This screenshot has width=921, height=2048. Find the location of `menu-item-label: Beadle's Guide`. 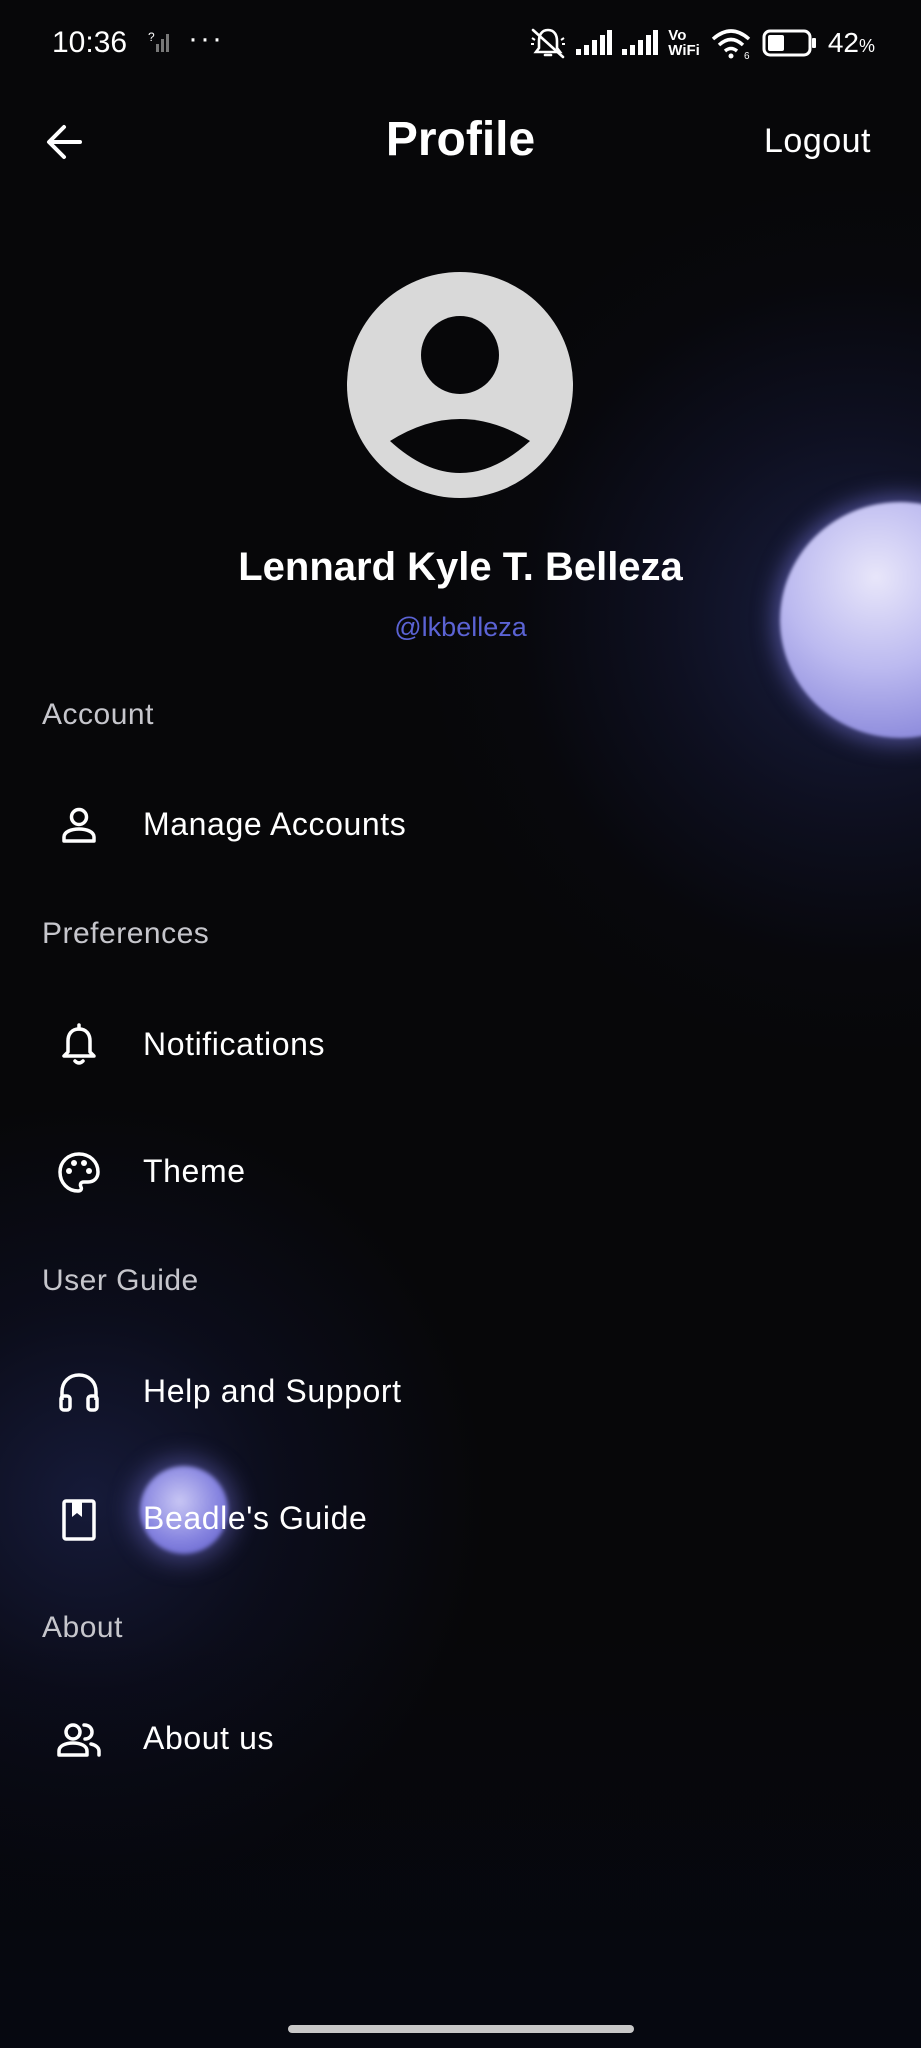

menu-item-label: Beadle's Guide is located at coordinates (255, 1518).